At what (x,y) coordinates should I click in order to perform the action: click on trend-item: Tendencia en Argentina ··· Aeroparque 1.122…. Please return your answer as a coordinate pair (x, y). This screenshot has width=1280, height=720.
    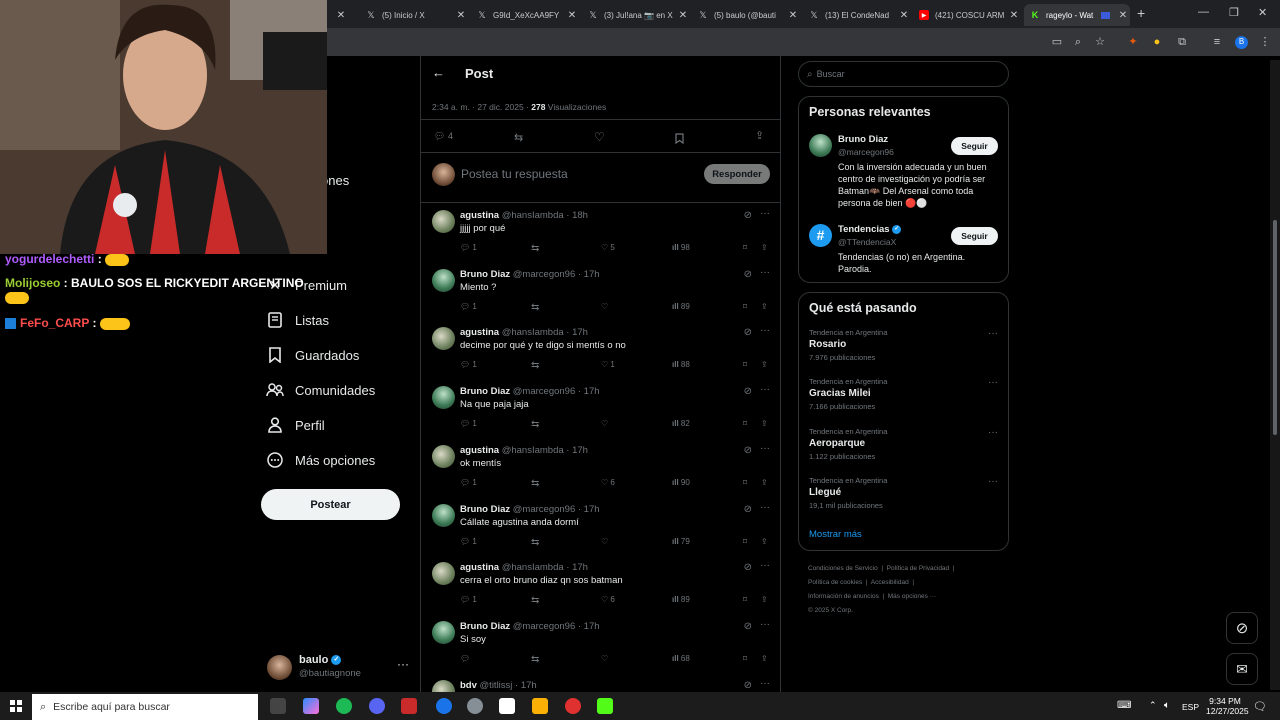
    Looking at the image, I should click on (903, 450).